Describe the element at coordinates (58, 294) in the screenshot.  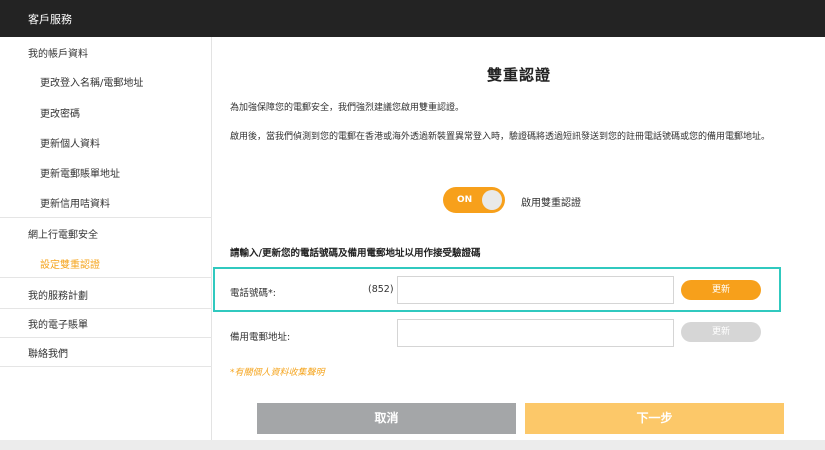
I see `sidebar-item-service-plan: 我的服務計劃` at that location.